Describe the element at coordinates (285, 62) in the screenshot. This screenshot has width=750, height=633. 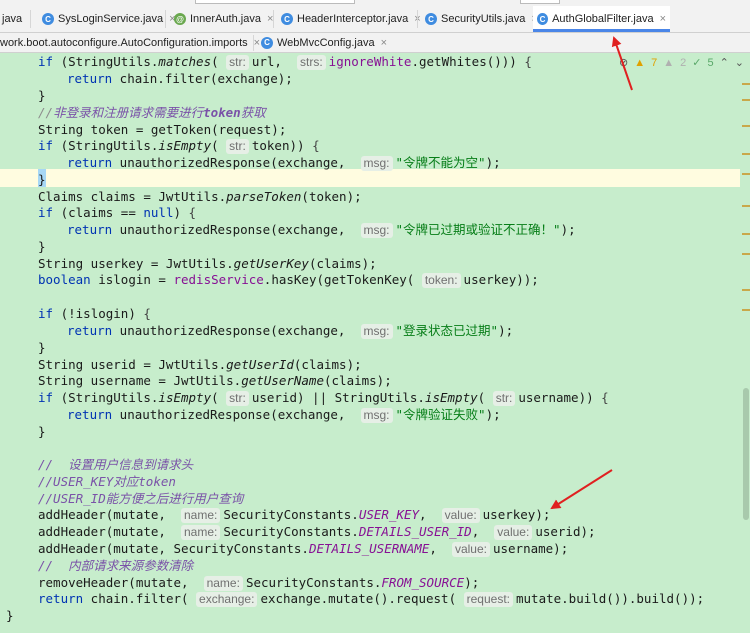
I see `code-line: if (StringUtils.matches( str: url, strs` at that location.